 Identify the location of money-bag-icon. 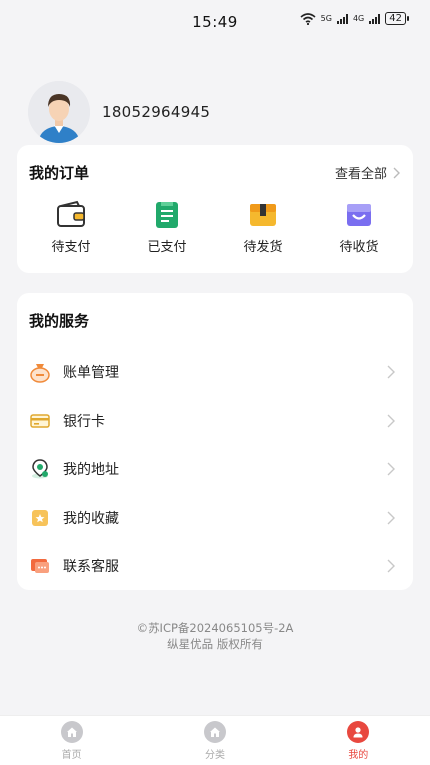
(40, 373).